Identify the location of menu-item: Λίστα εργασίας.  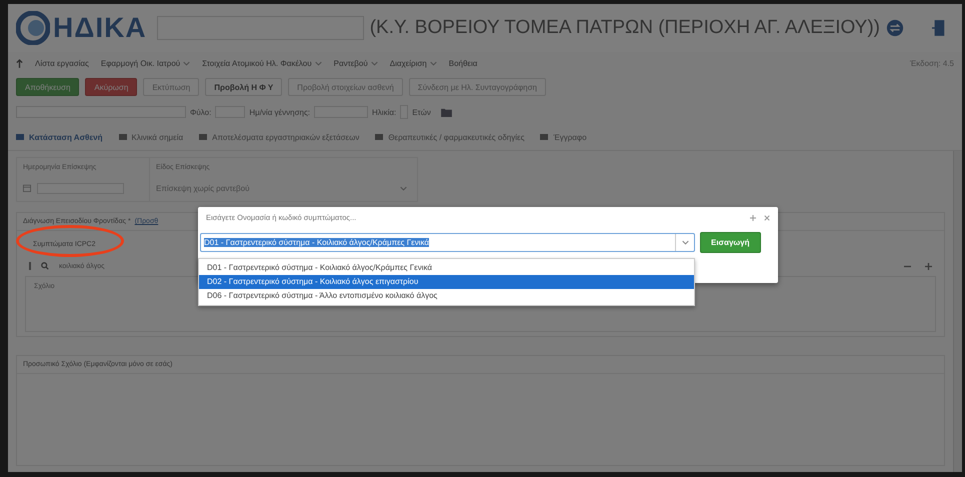
(62, 63).